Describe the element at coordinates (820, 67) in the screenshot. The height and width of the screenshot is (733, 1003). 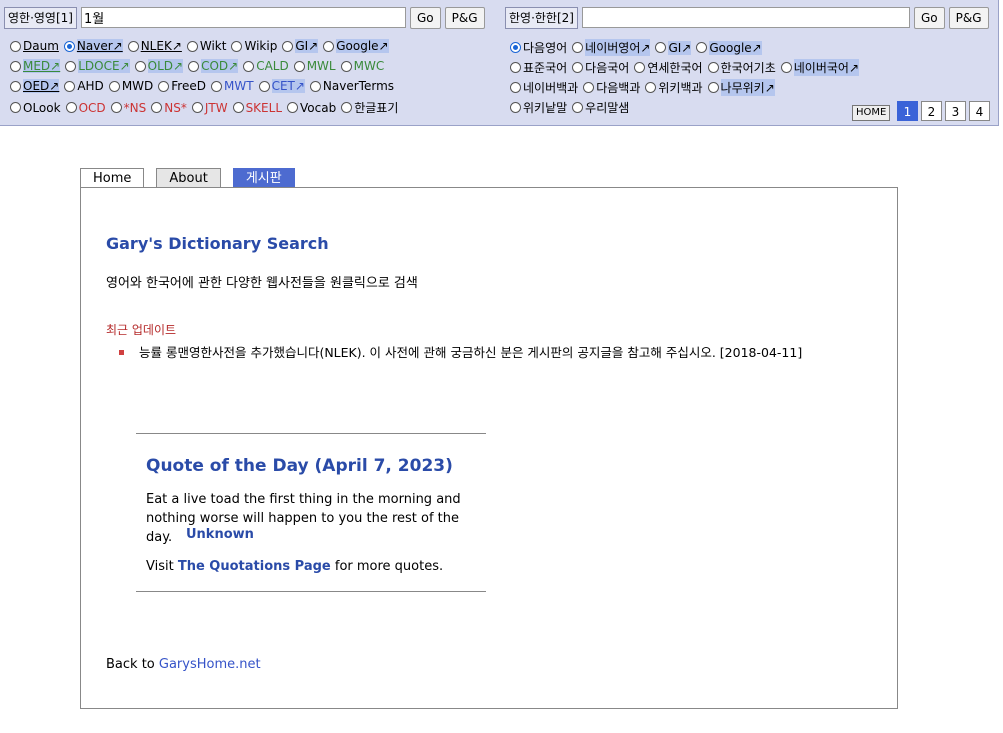
I see `dictionary-option: 네이버국어↗` at that location.